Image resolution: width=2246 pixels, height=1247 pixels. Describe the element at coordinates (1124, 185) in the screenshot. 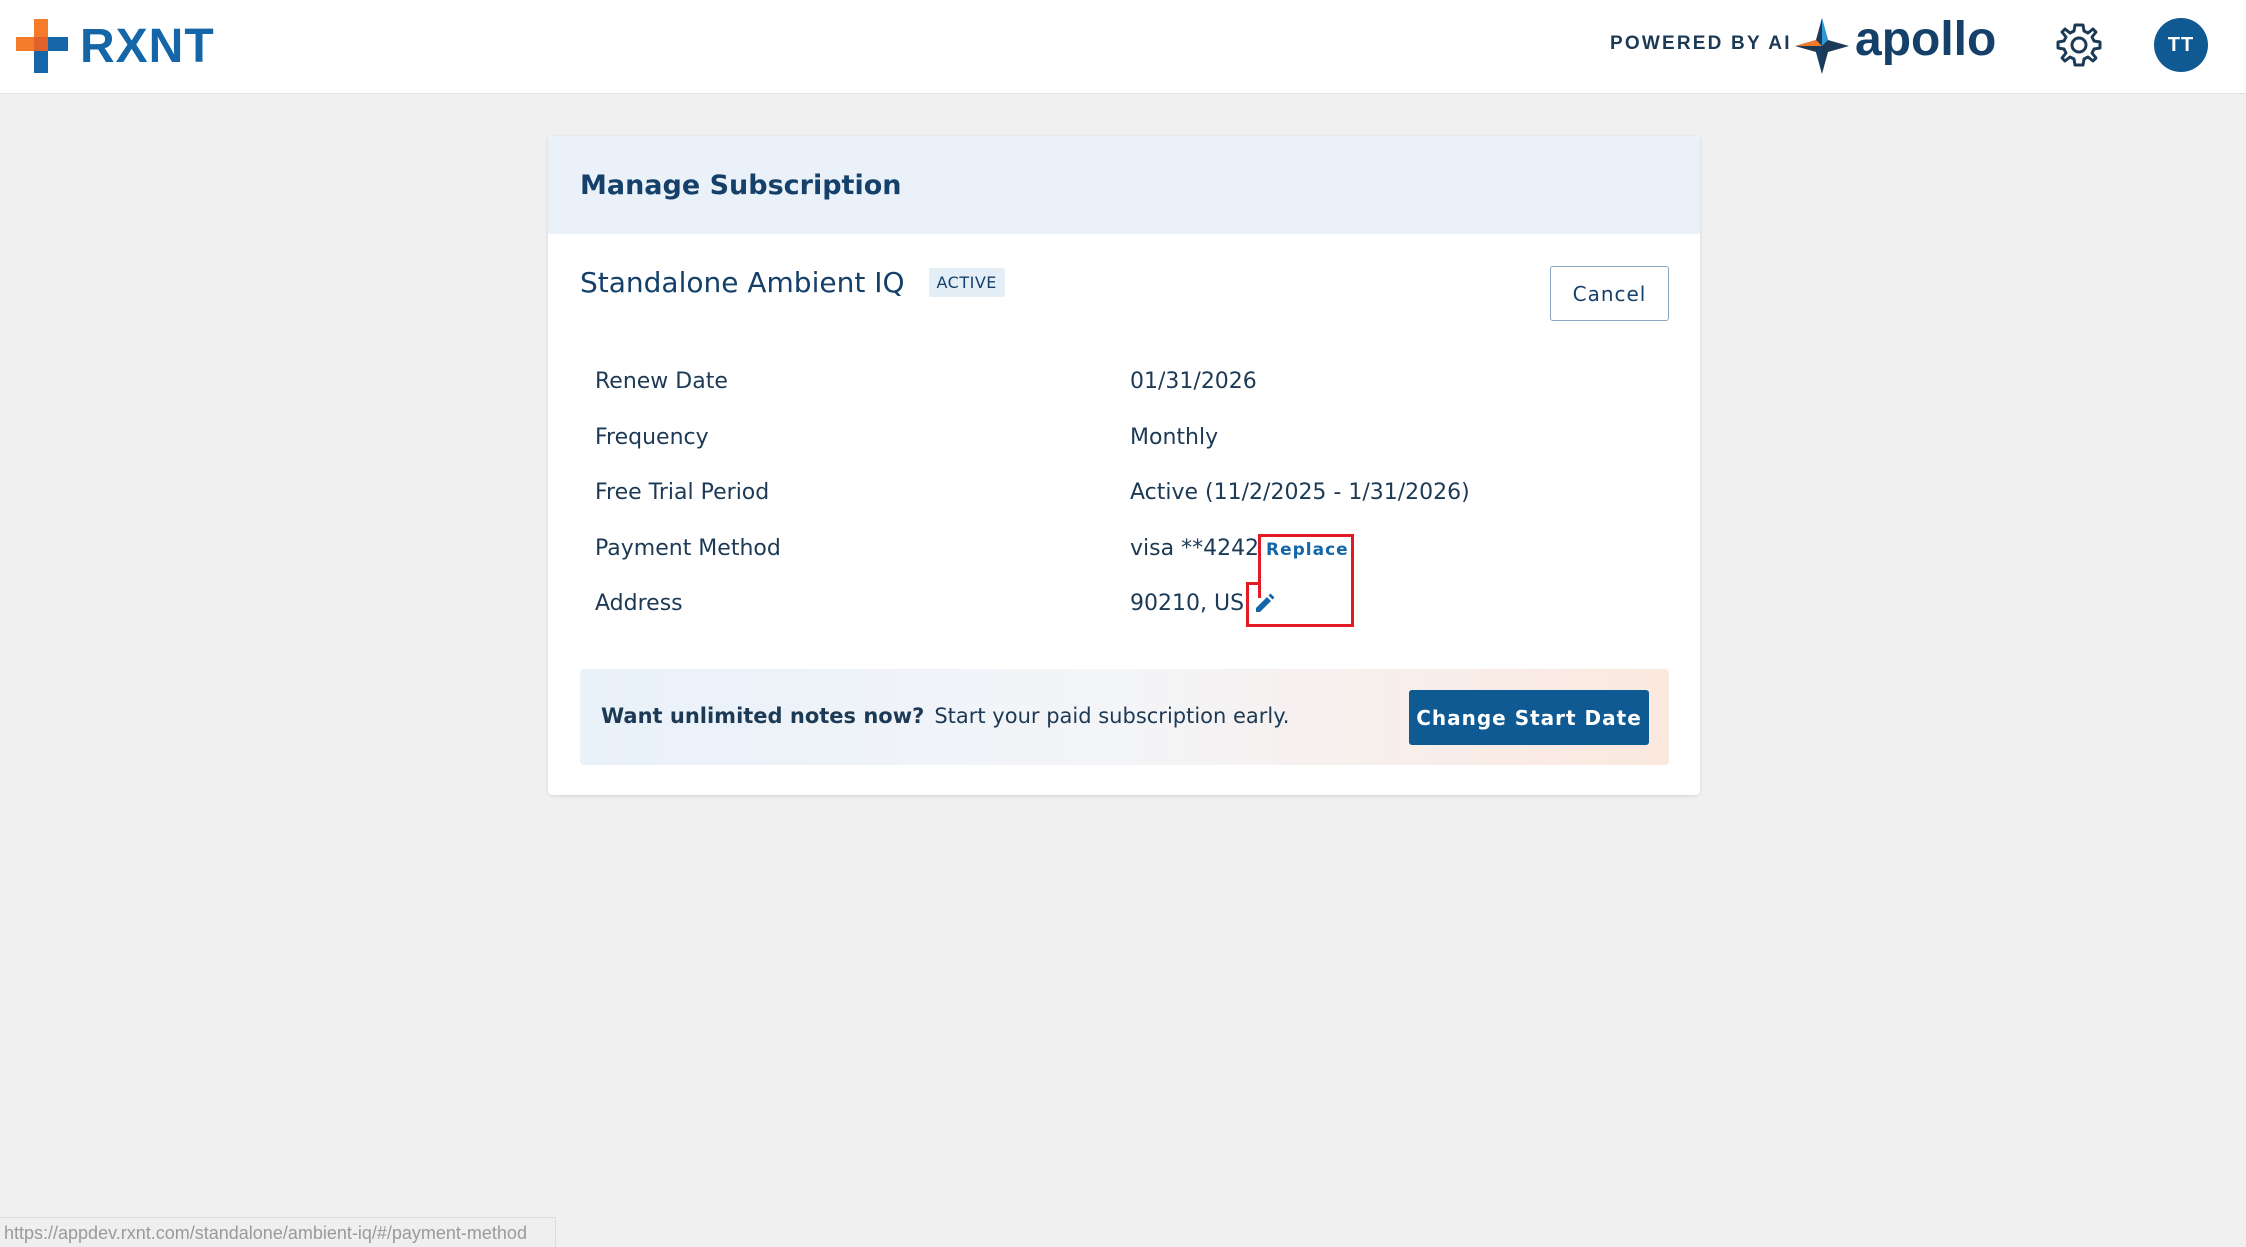

I see `card-header: Manage Subscription` at that location.